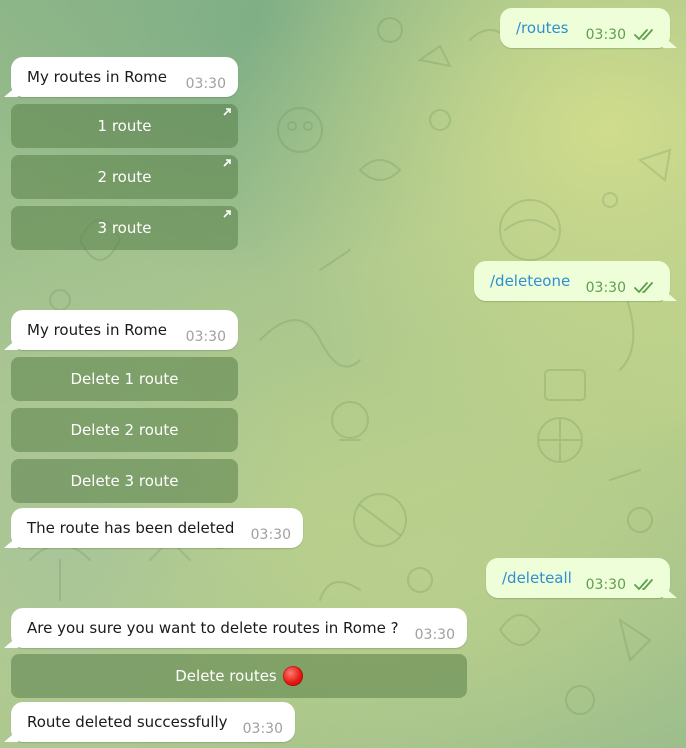  I want to click on delete-route-2-button: Delete 2 route, so click(124, 430).